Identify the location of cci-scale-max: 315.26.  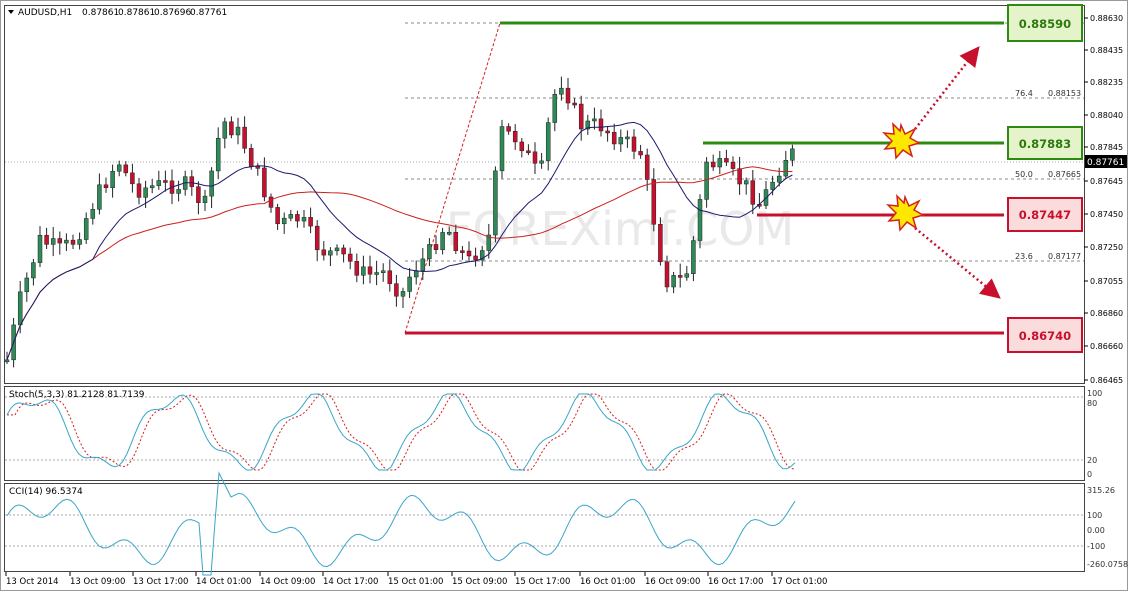
(1101, 490).